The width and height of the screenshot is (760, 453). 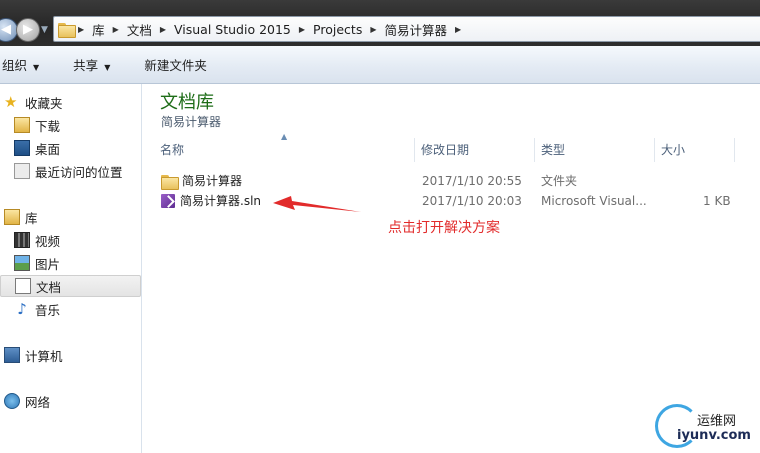 What do you see at coordinates (23, 286) in the screenshot?
I see `documents-icon` at bounding box center [23, 286].